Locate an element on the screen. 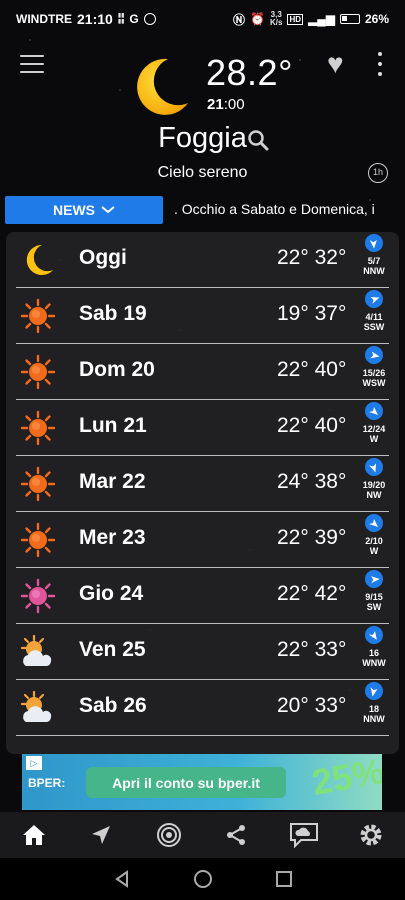  menu-button is located at coordinates (32, 64).